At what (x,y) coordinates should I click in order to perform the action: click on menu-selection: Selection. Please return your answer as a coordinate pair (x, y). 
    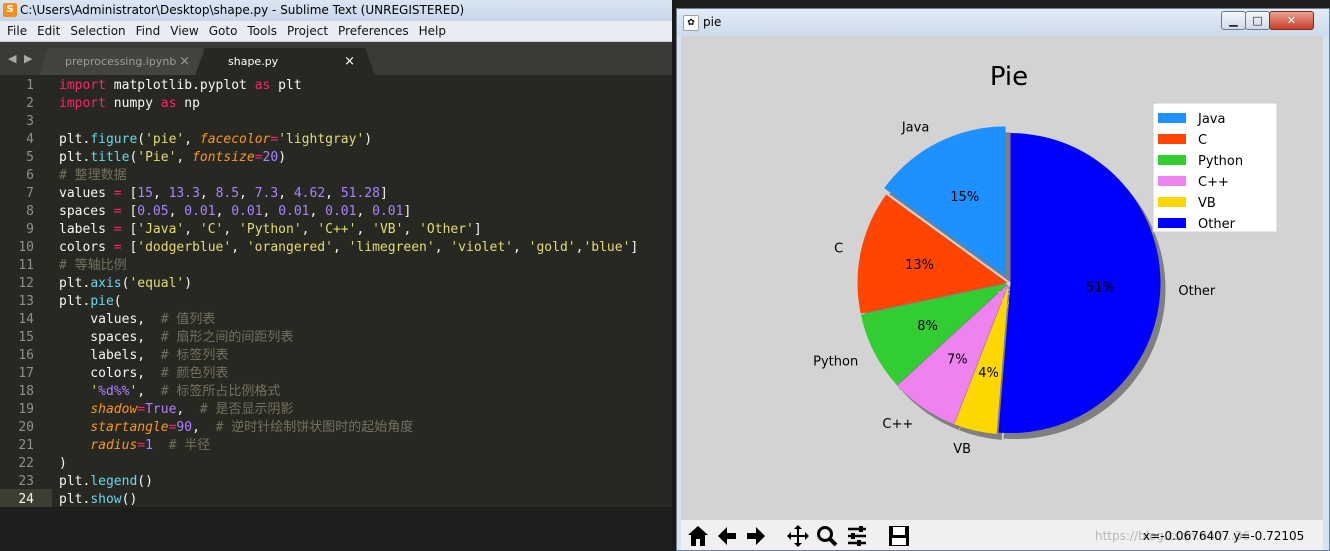
    Looking at the image, I should click on (97, 31).